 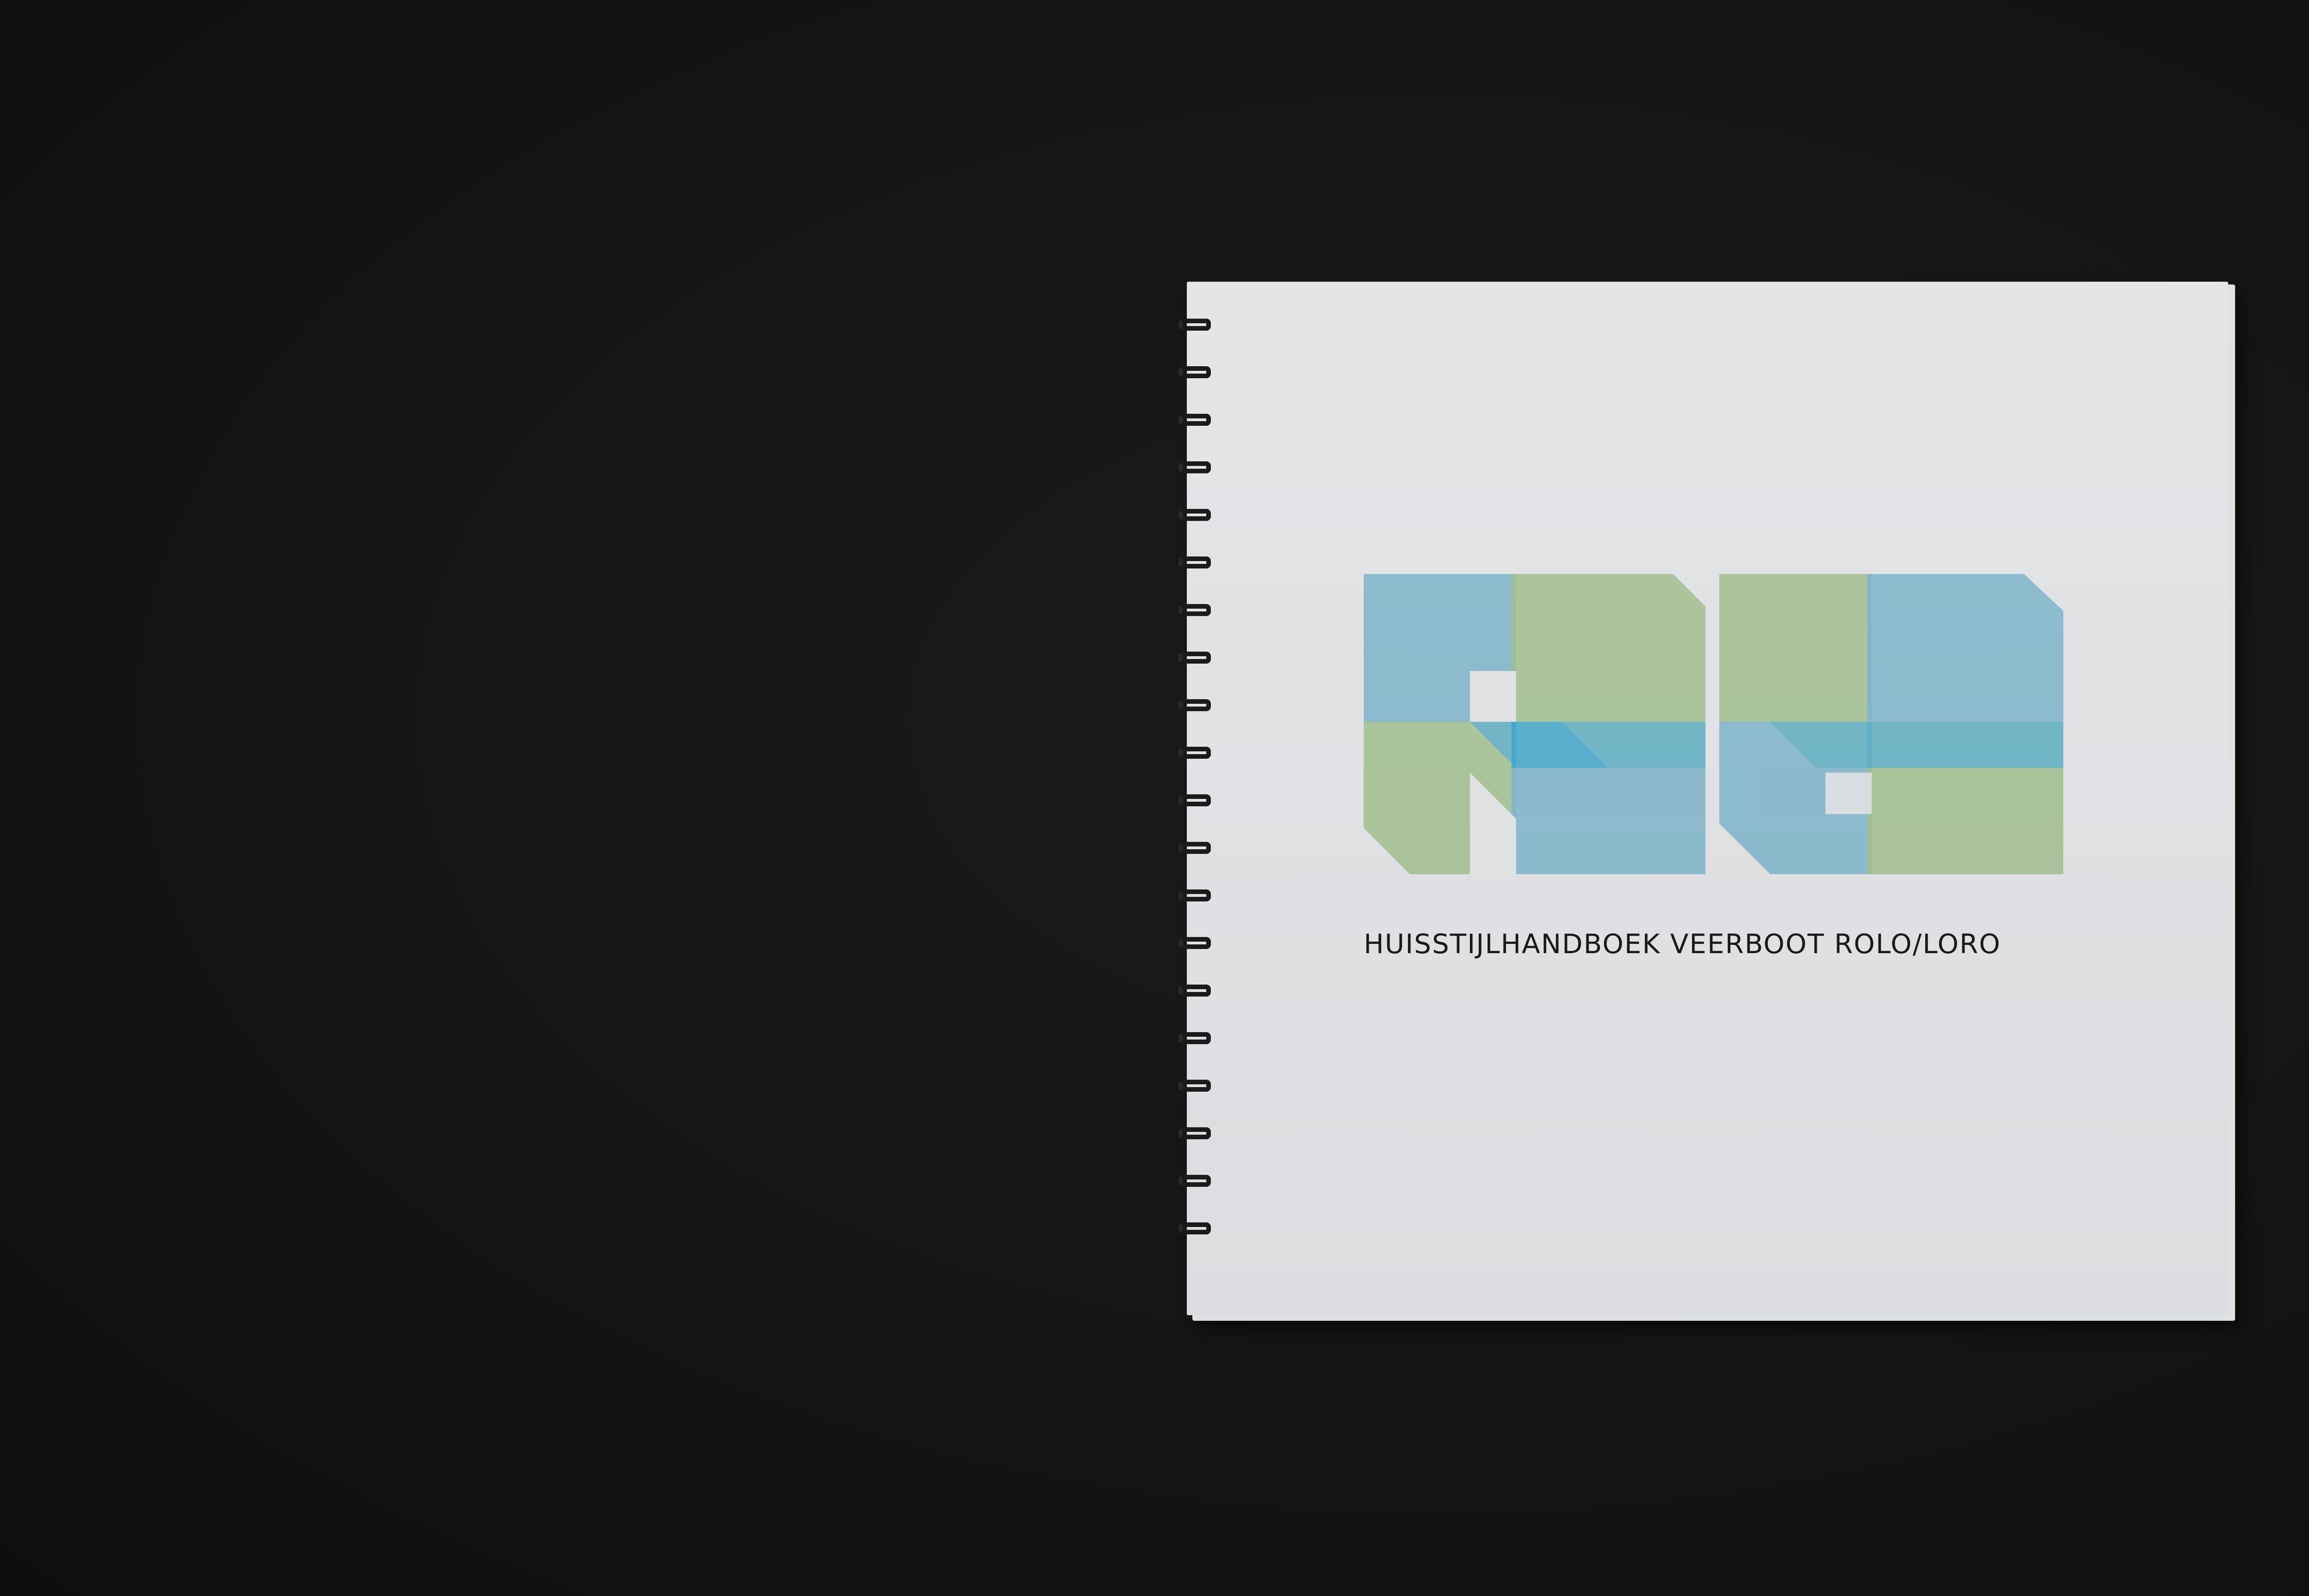 I want to click on rolo-logo, so click(x=1713, y=724).